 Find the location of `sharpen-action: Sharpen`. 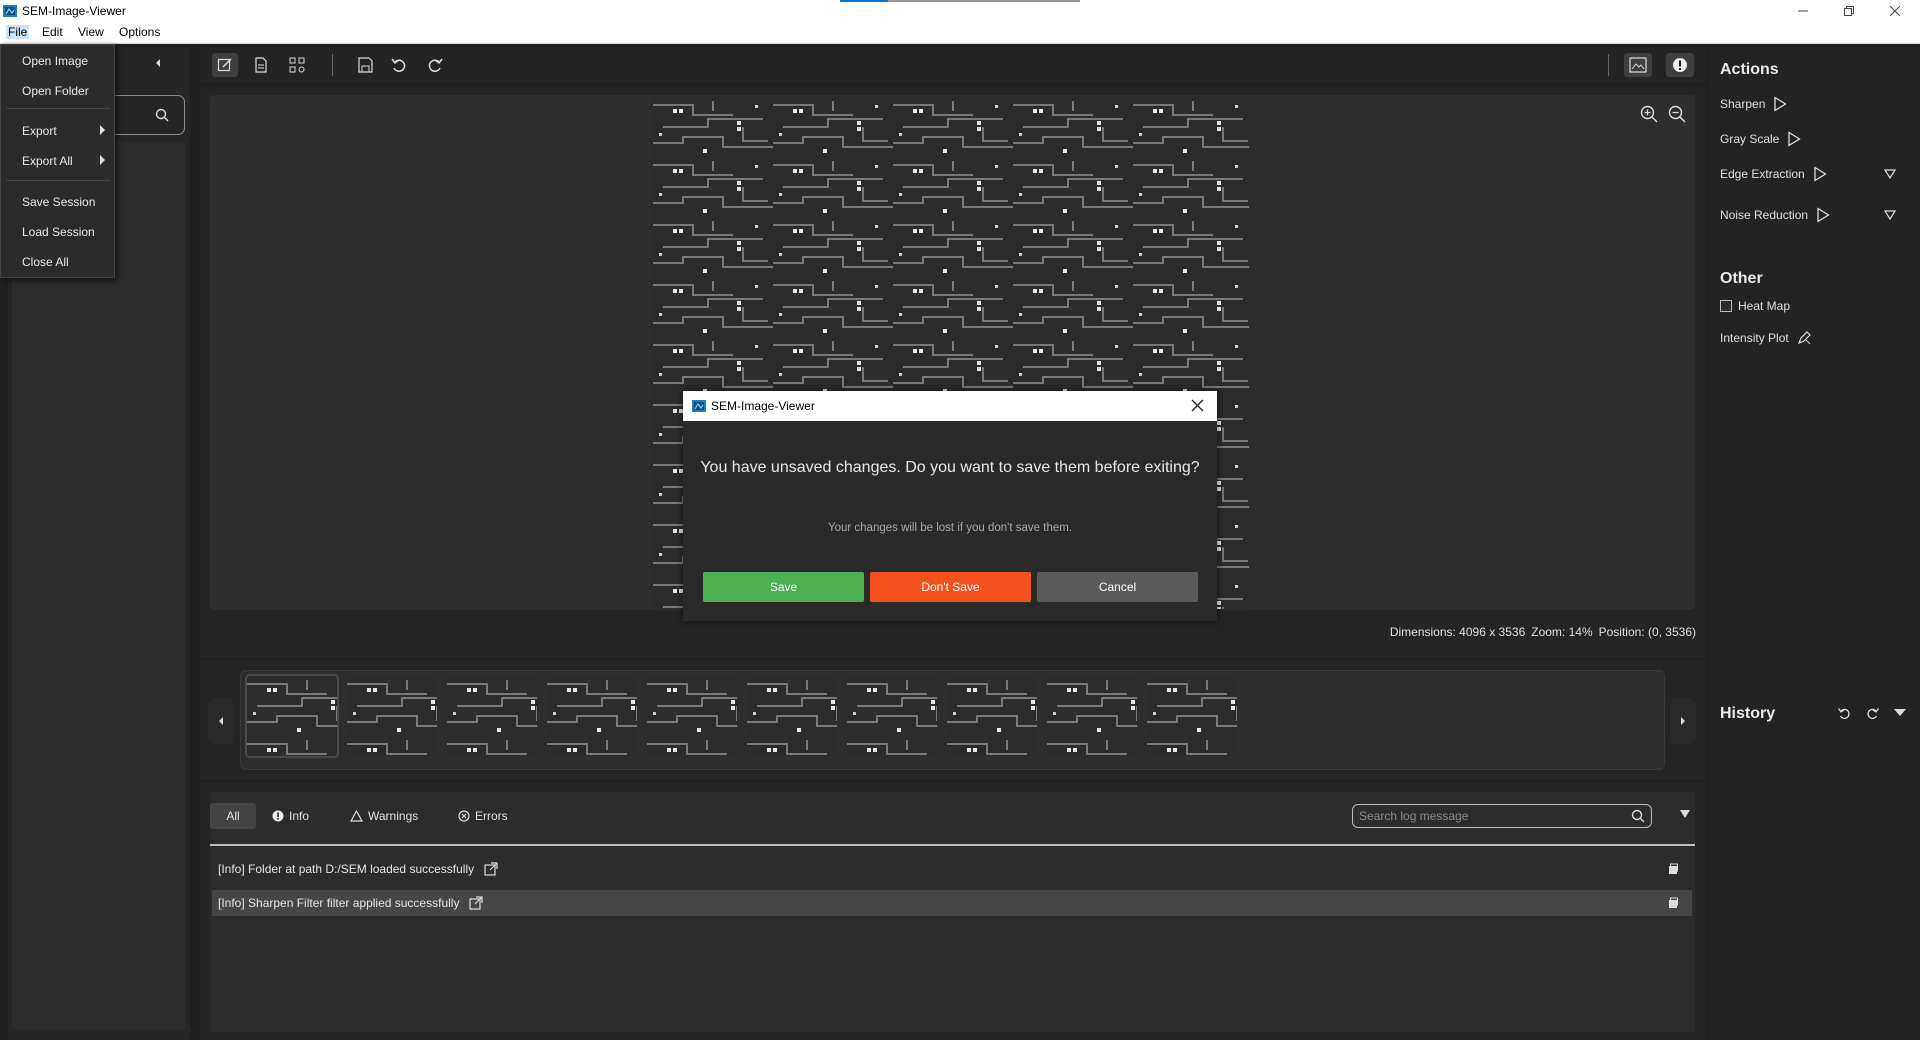

sharpen-action: Sharpen is located at coordinates (1754, 104).